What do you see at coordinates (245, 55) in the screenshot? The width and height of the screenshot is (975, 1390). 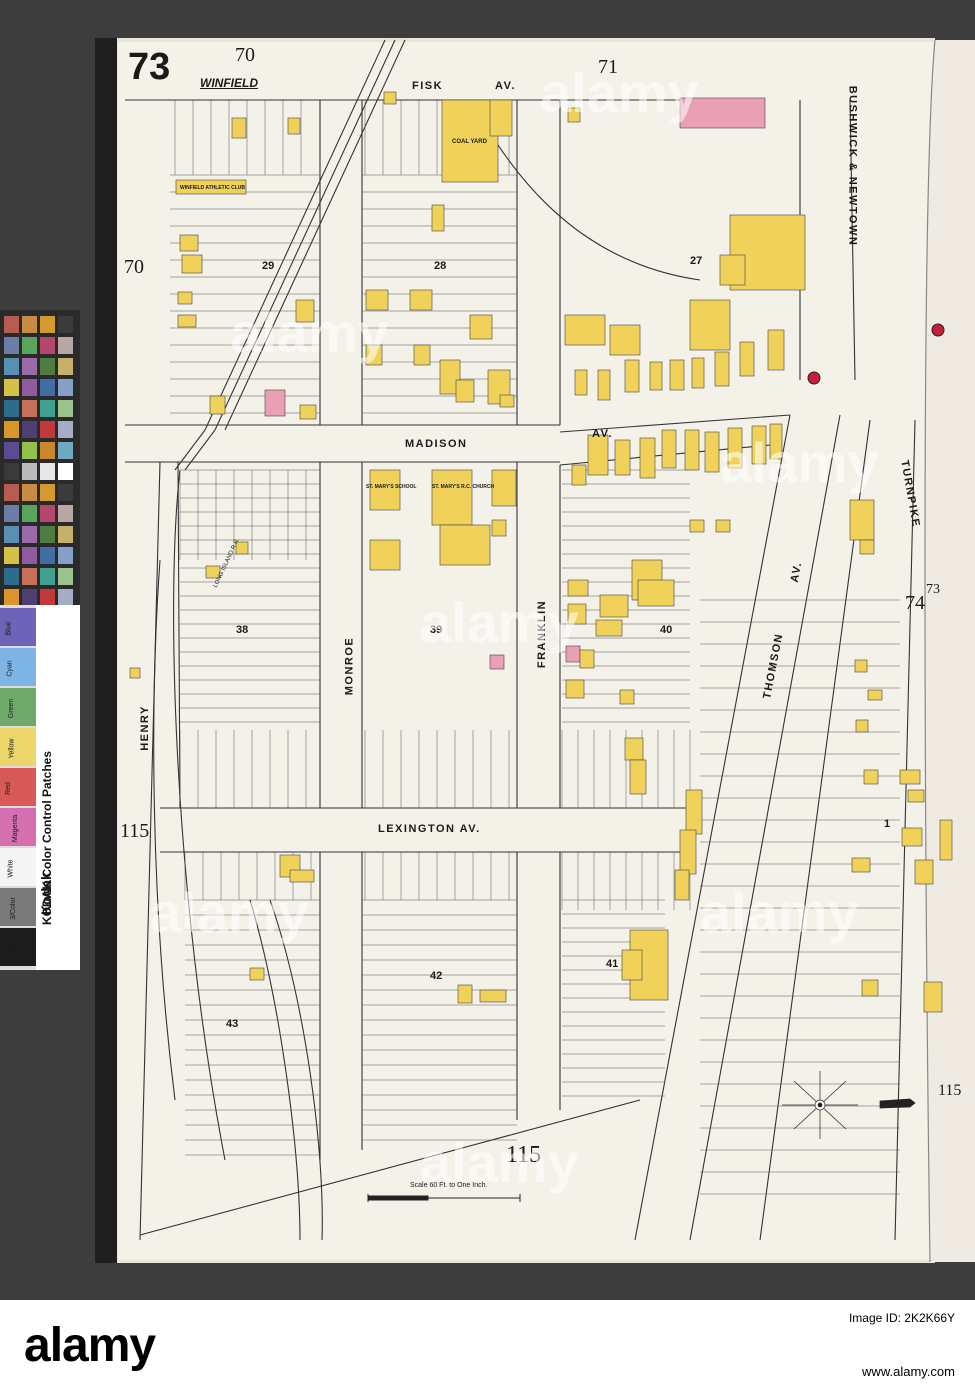 I see `adjacent-sheet-north-left: 70` at bounding box center [245, 55].